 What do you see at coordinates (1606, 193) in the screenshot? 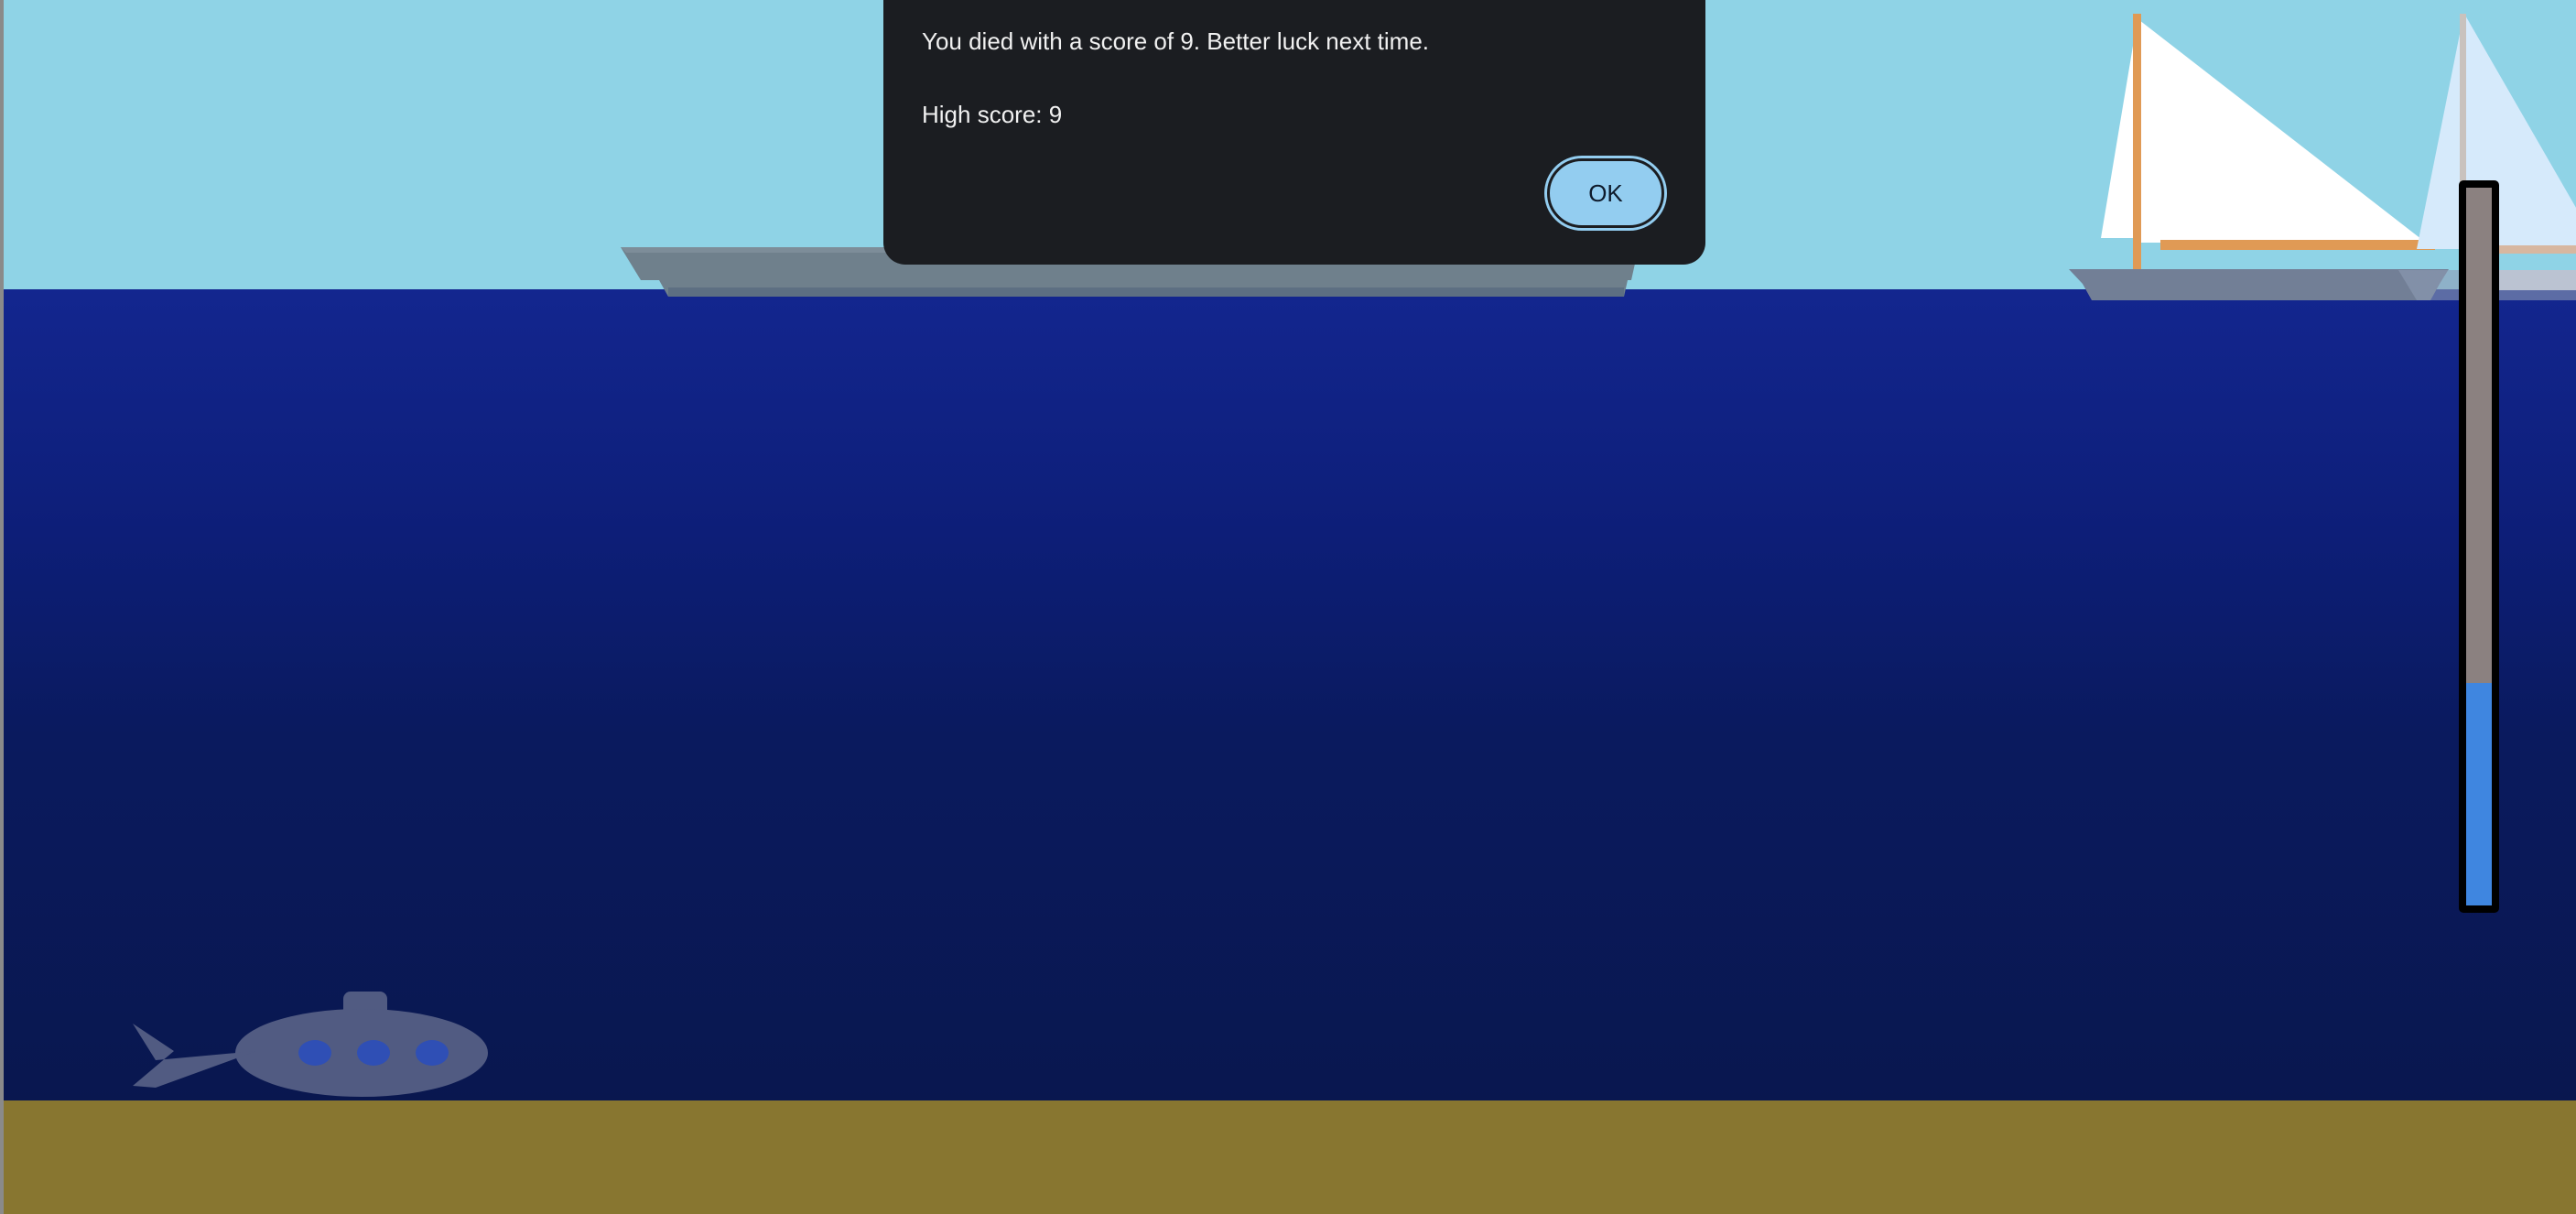
I see `ok-button: OK` at bounding box center [1606, 193].